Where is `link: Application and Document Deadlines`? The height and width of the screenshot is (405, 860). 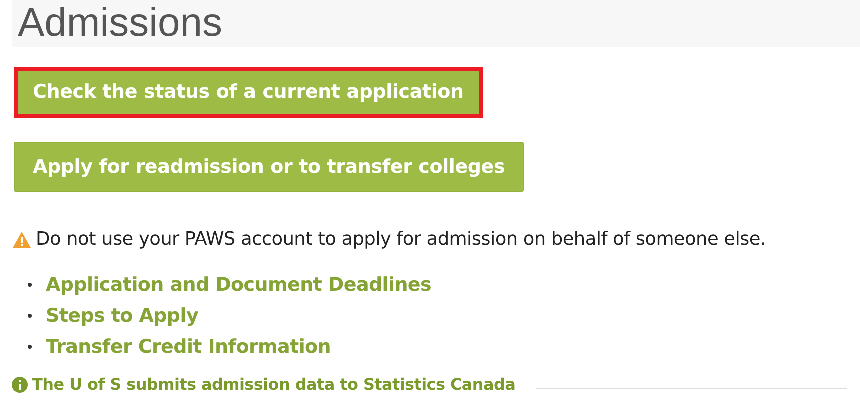
link: Application and Document Deadlines is located at coordinates (239, 285).